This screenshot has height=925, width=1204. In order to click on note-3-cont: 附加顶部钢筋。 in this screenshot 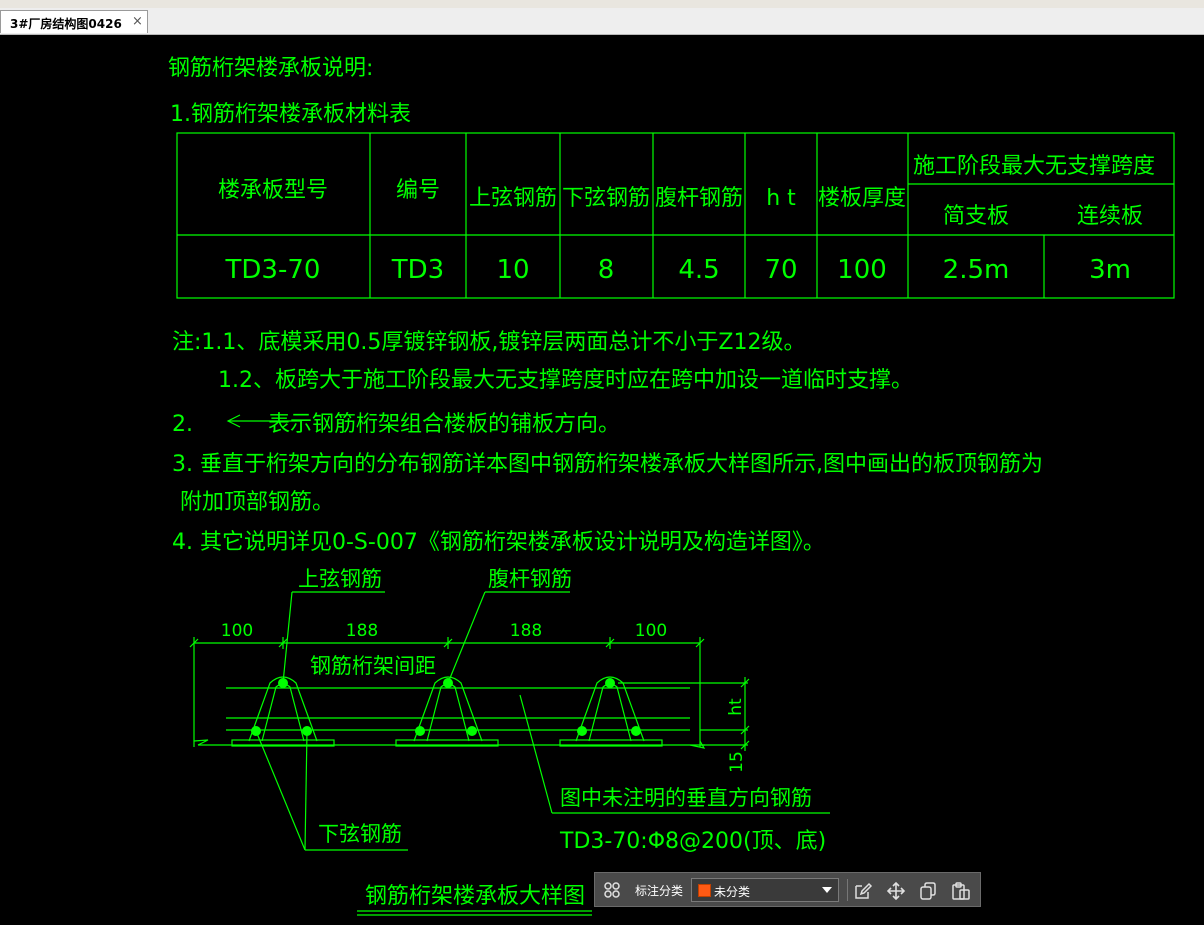, I will do `click(257, 502)`.